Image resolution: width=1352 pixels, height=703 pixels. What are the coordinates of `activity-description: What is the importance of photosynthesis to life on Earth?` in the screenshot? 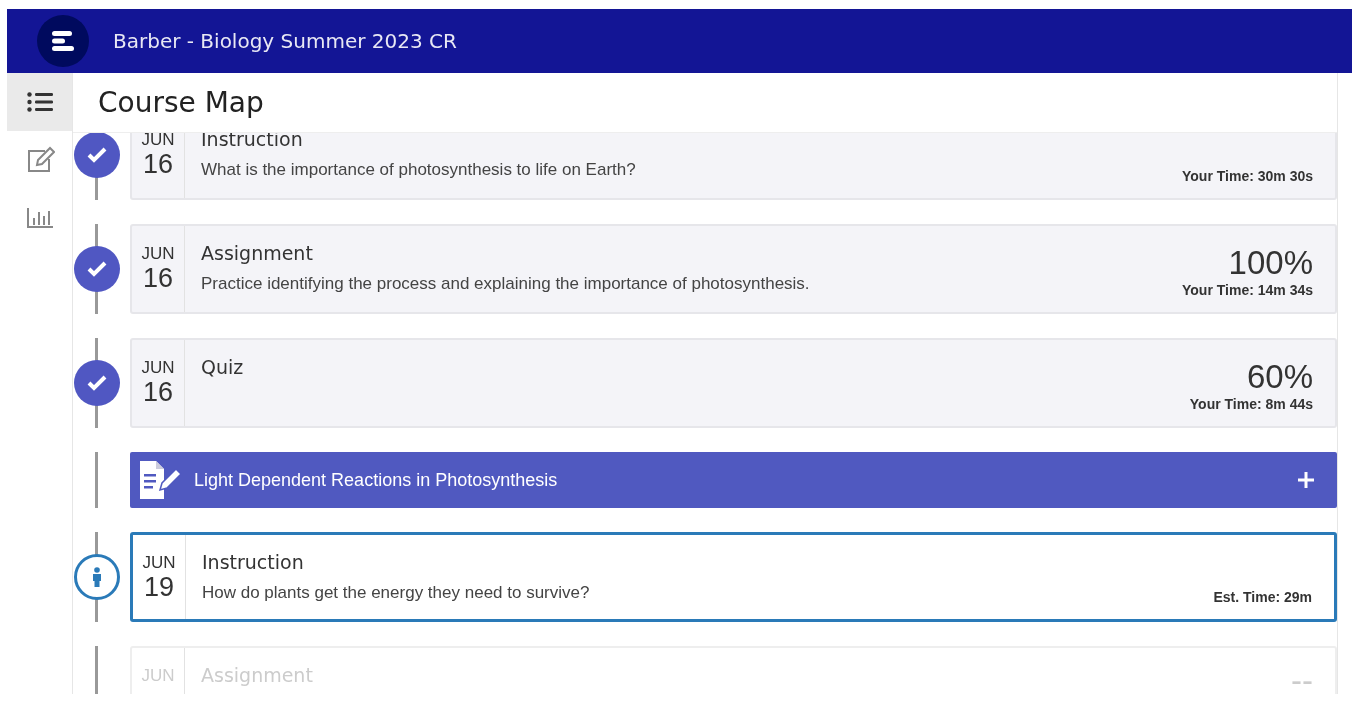 It's located at (419, 170).